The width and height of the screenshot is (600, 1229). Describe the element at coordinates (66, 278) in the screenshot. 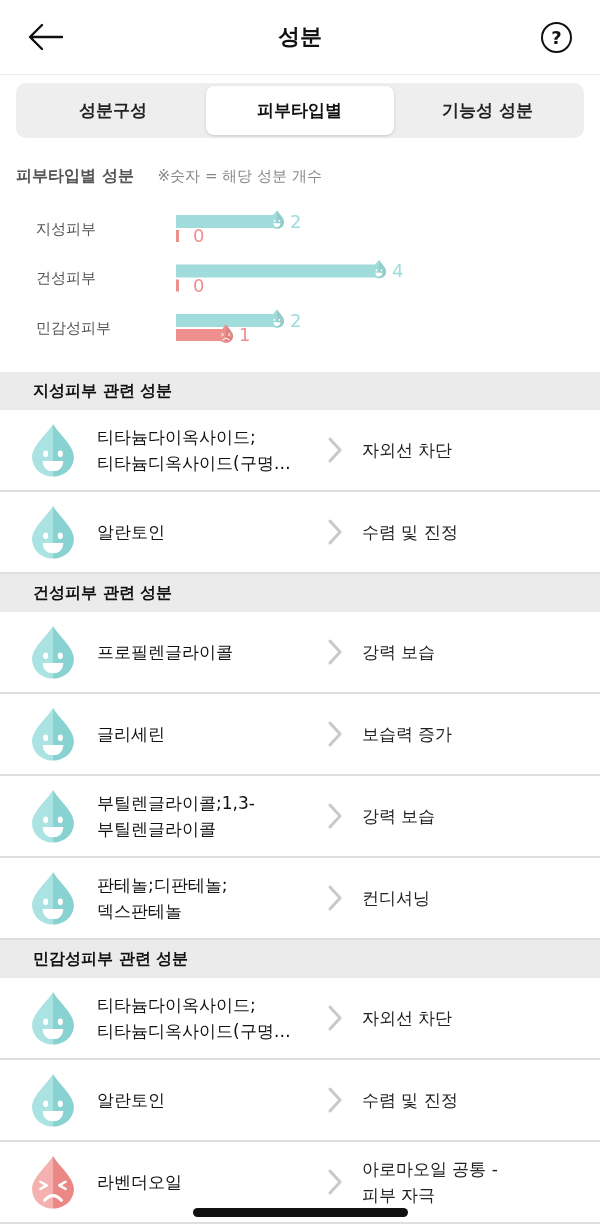

I see `category-label: 건성피부` at that location.